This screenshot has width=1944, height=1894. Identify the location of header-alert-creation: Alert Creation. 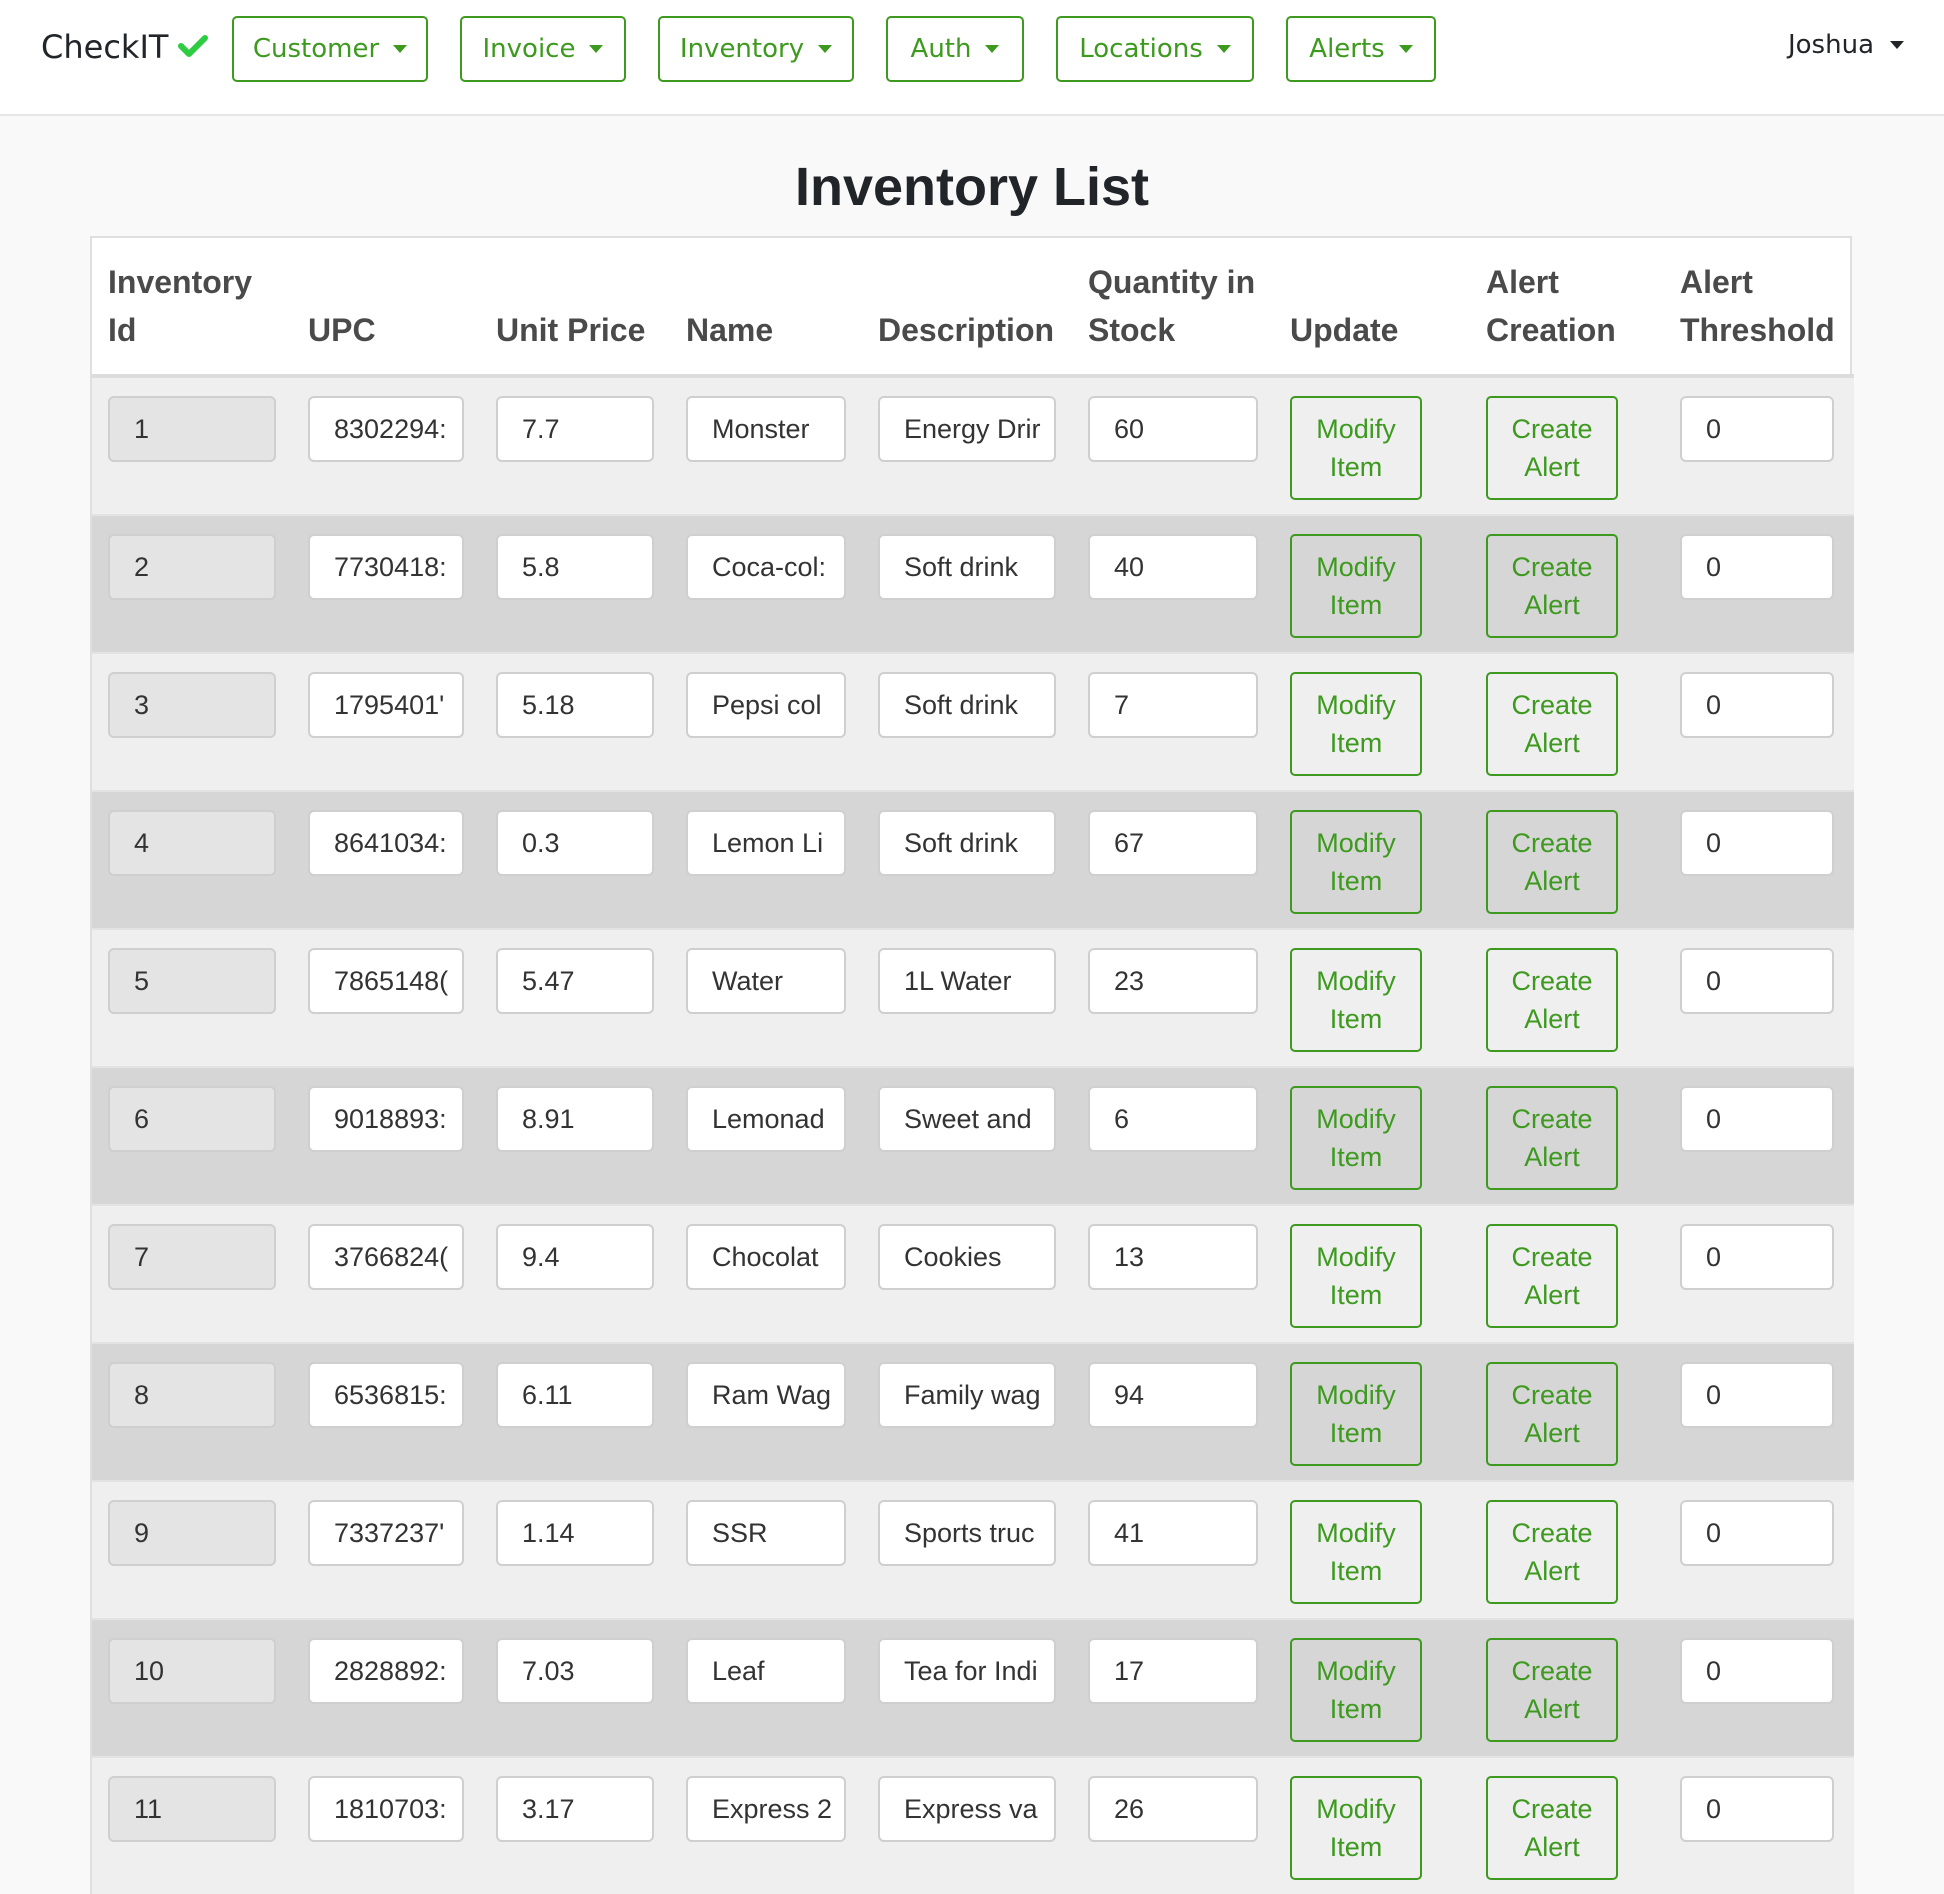
(1567, 308).